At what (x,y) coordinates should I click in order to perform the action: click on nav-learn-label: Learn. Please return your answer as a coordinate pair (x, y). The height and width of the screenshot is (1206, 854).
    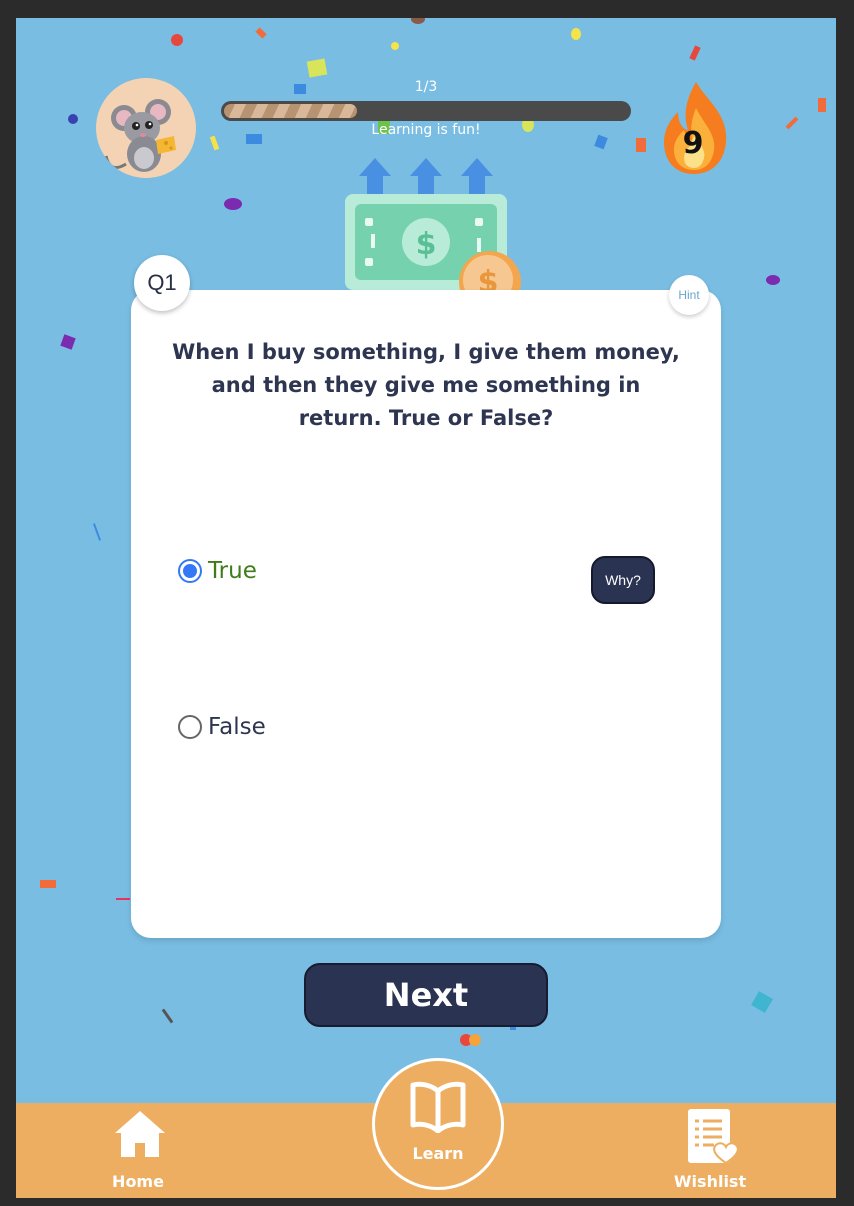
    Looking at the image, I should click on (438, 1153).